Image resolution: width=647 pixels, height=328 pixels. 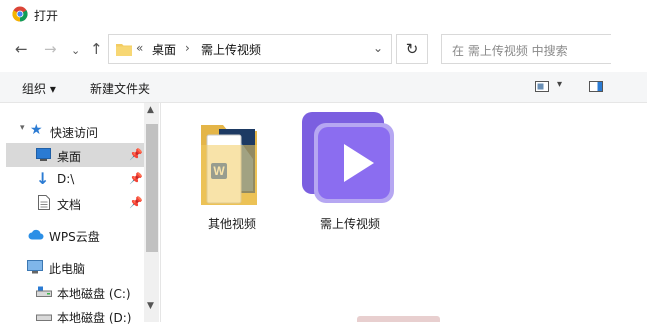 I want to click on search-input: 在 需上传视频 中搜索, so click(x=526, y=49).